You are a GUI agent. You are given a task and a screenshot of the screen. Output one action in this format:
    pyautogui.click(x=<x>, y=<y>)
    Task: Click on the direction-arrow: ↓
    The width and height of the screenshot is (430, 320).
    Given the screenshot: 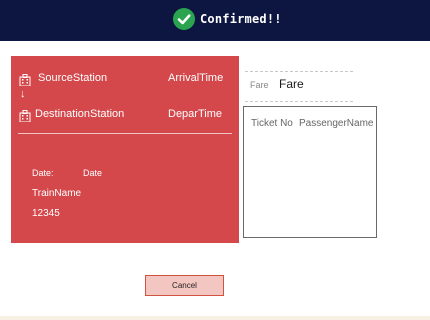 What is the action you would take?
    pyautogui.click(x=23, y=94)
    